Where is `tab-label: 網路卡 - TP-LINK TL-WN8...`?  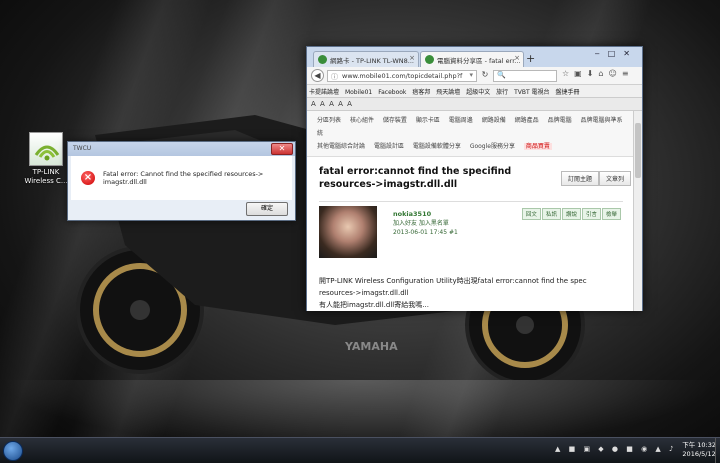
tab-label: 網路卡 - TP-LINK TL-WN8... is located at coordinates (372, 61).